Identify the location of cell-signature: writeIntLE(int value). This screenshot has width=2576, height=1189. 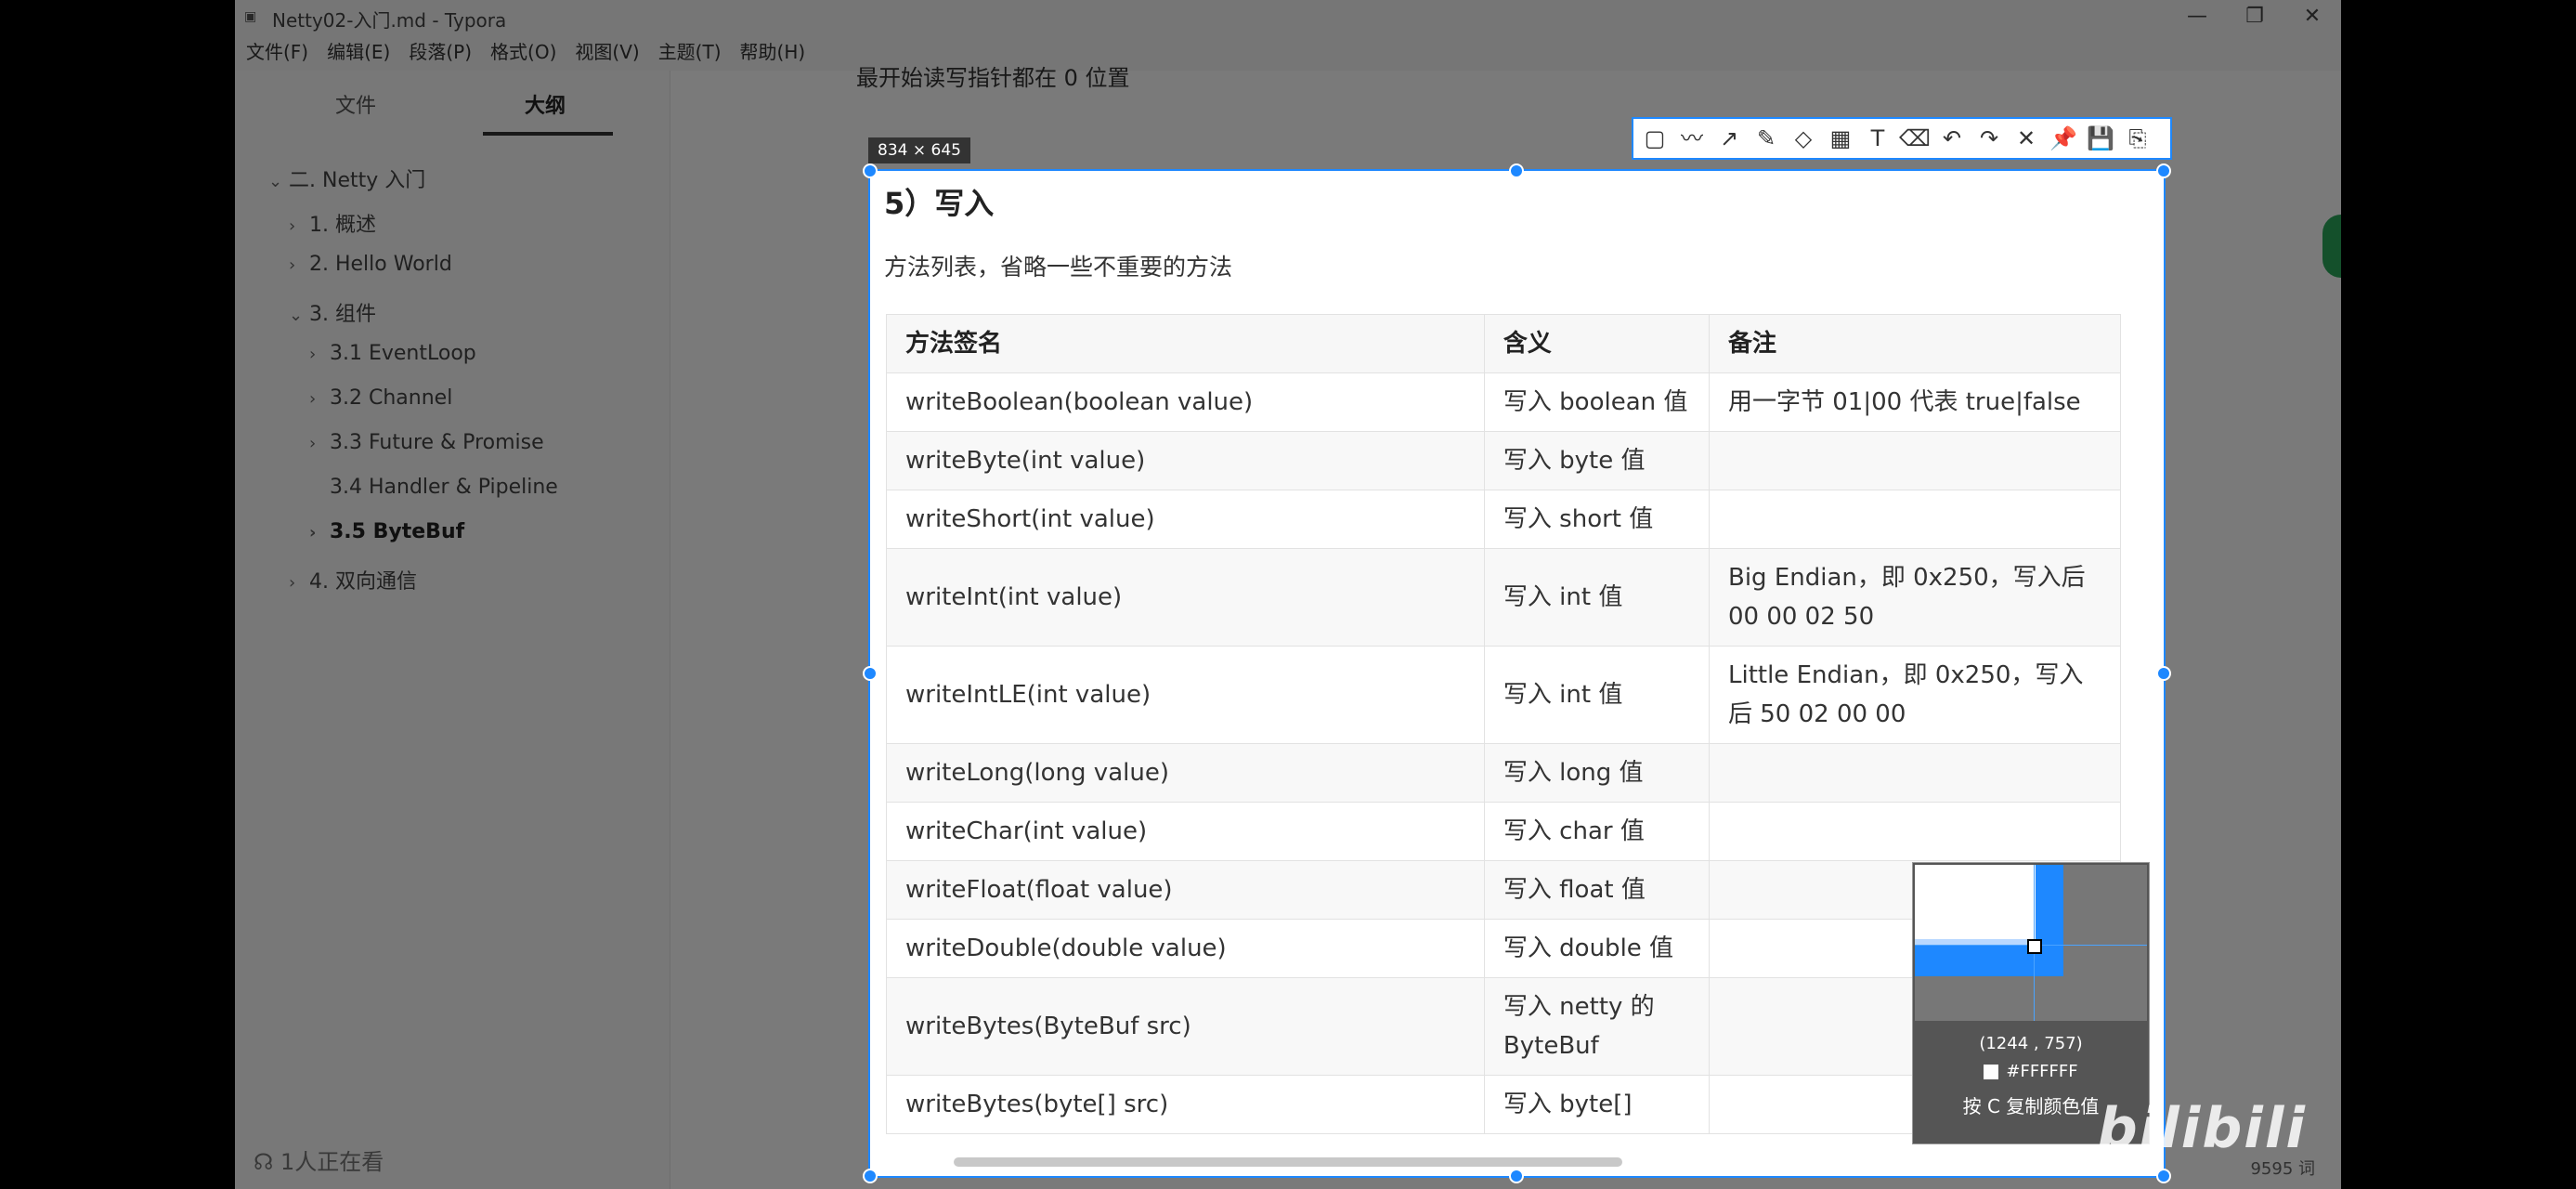
(1185, 695).